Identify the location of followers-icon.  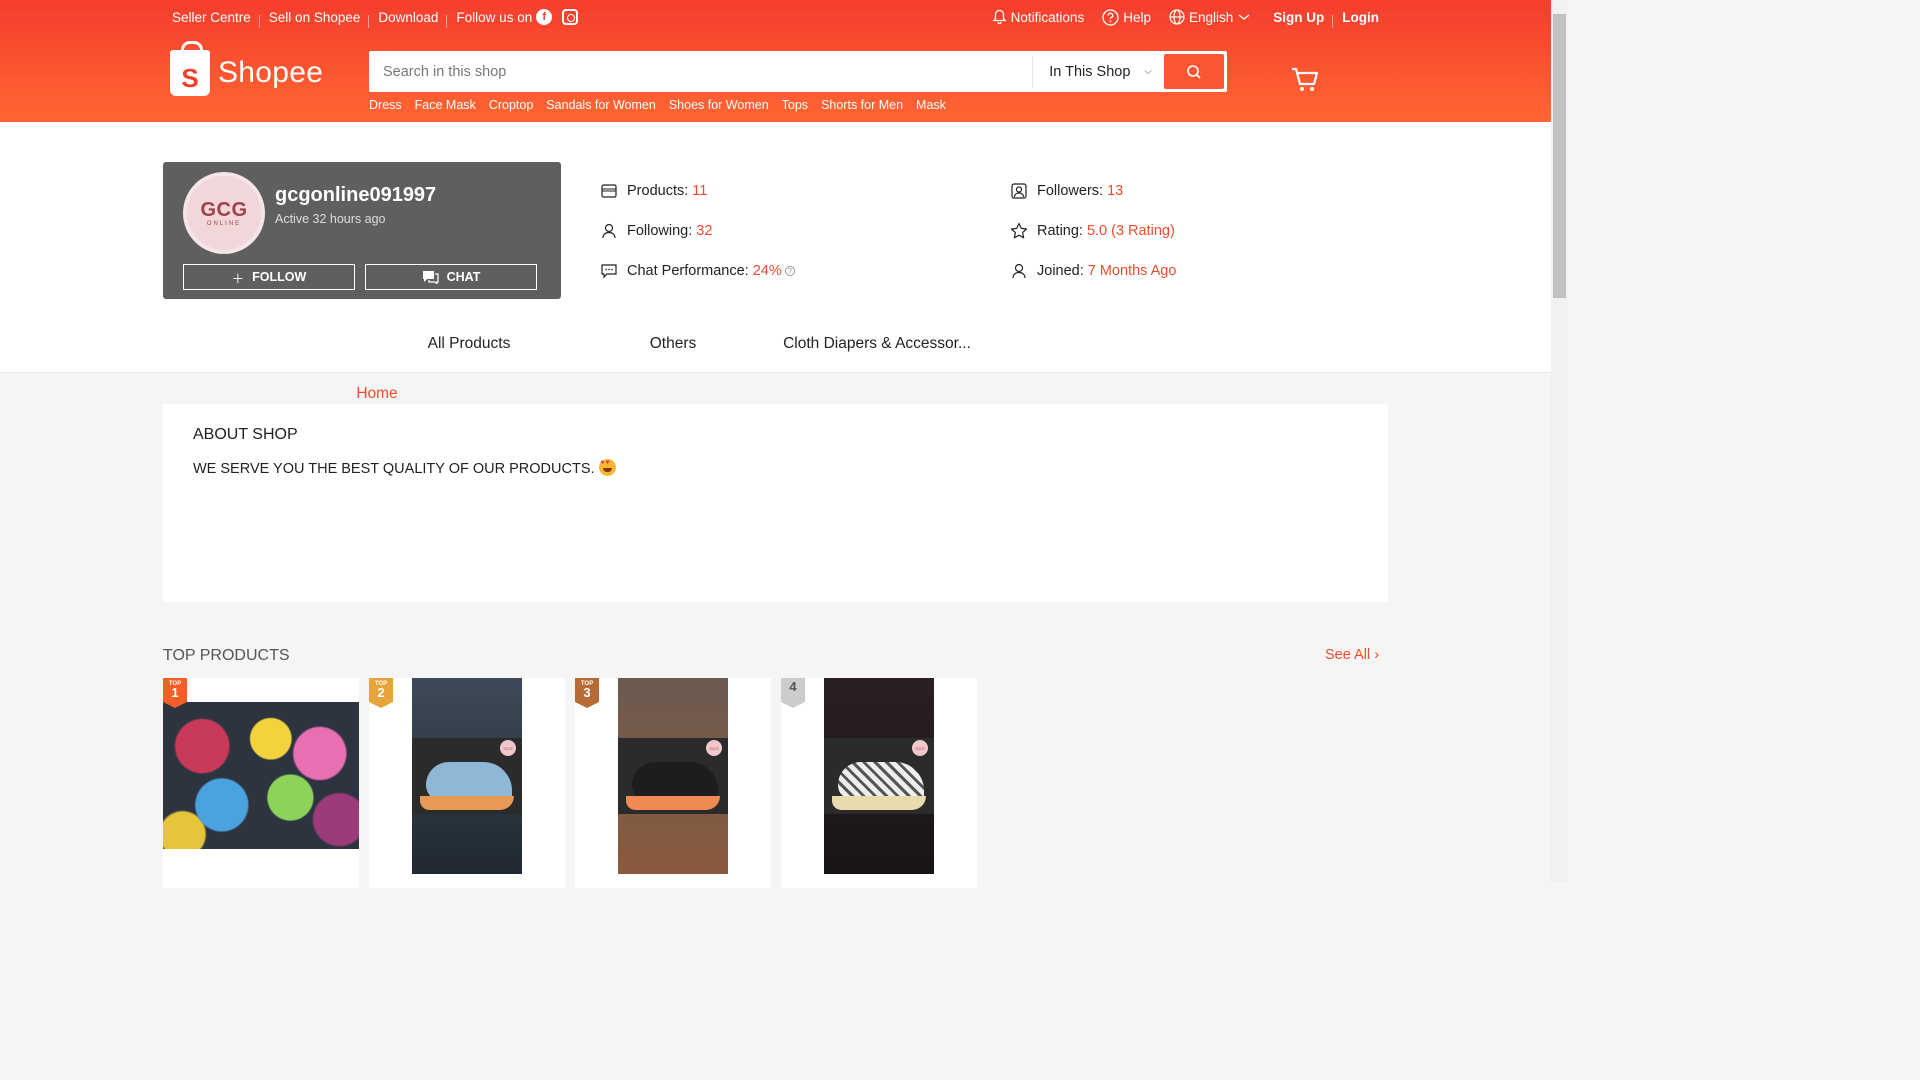
(1019, 191).